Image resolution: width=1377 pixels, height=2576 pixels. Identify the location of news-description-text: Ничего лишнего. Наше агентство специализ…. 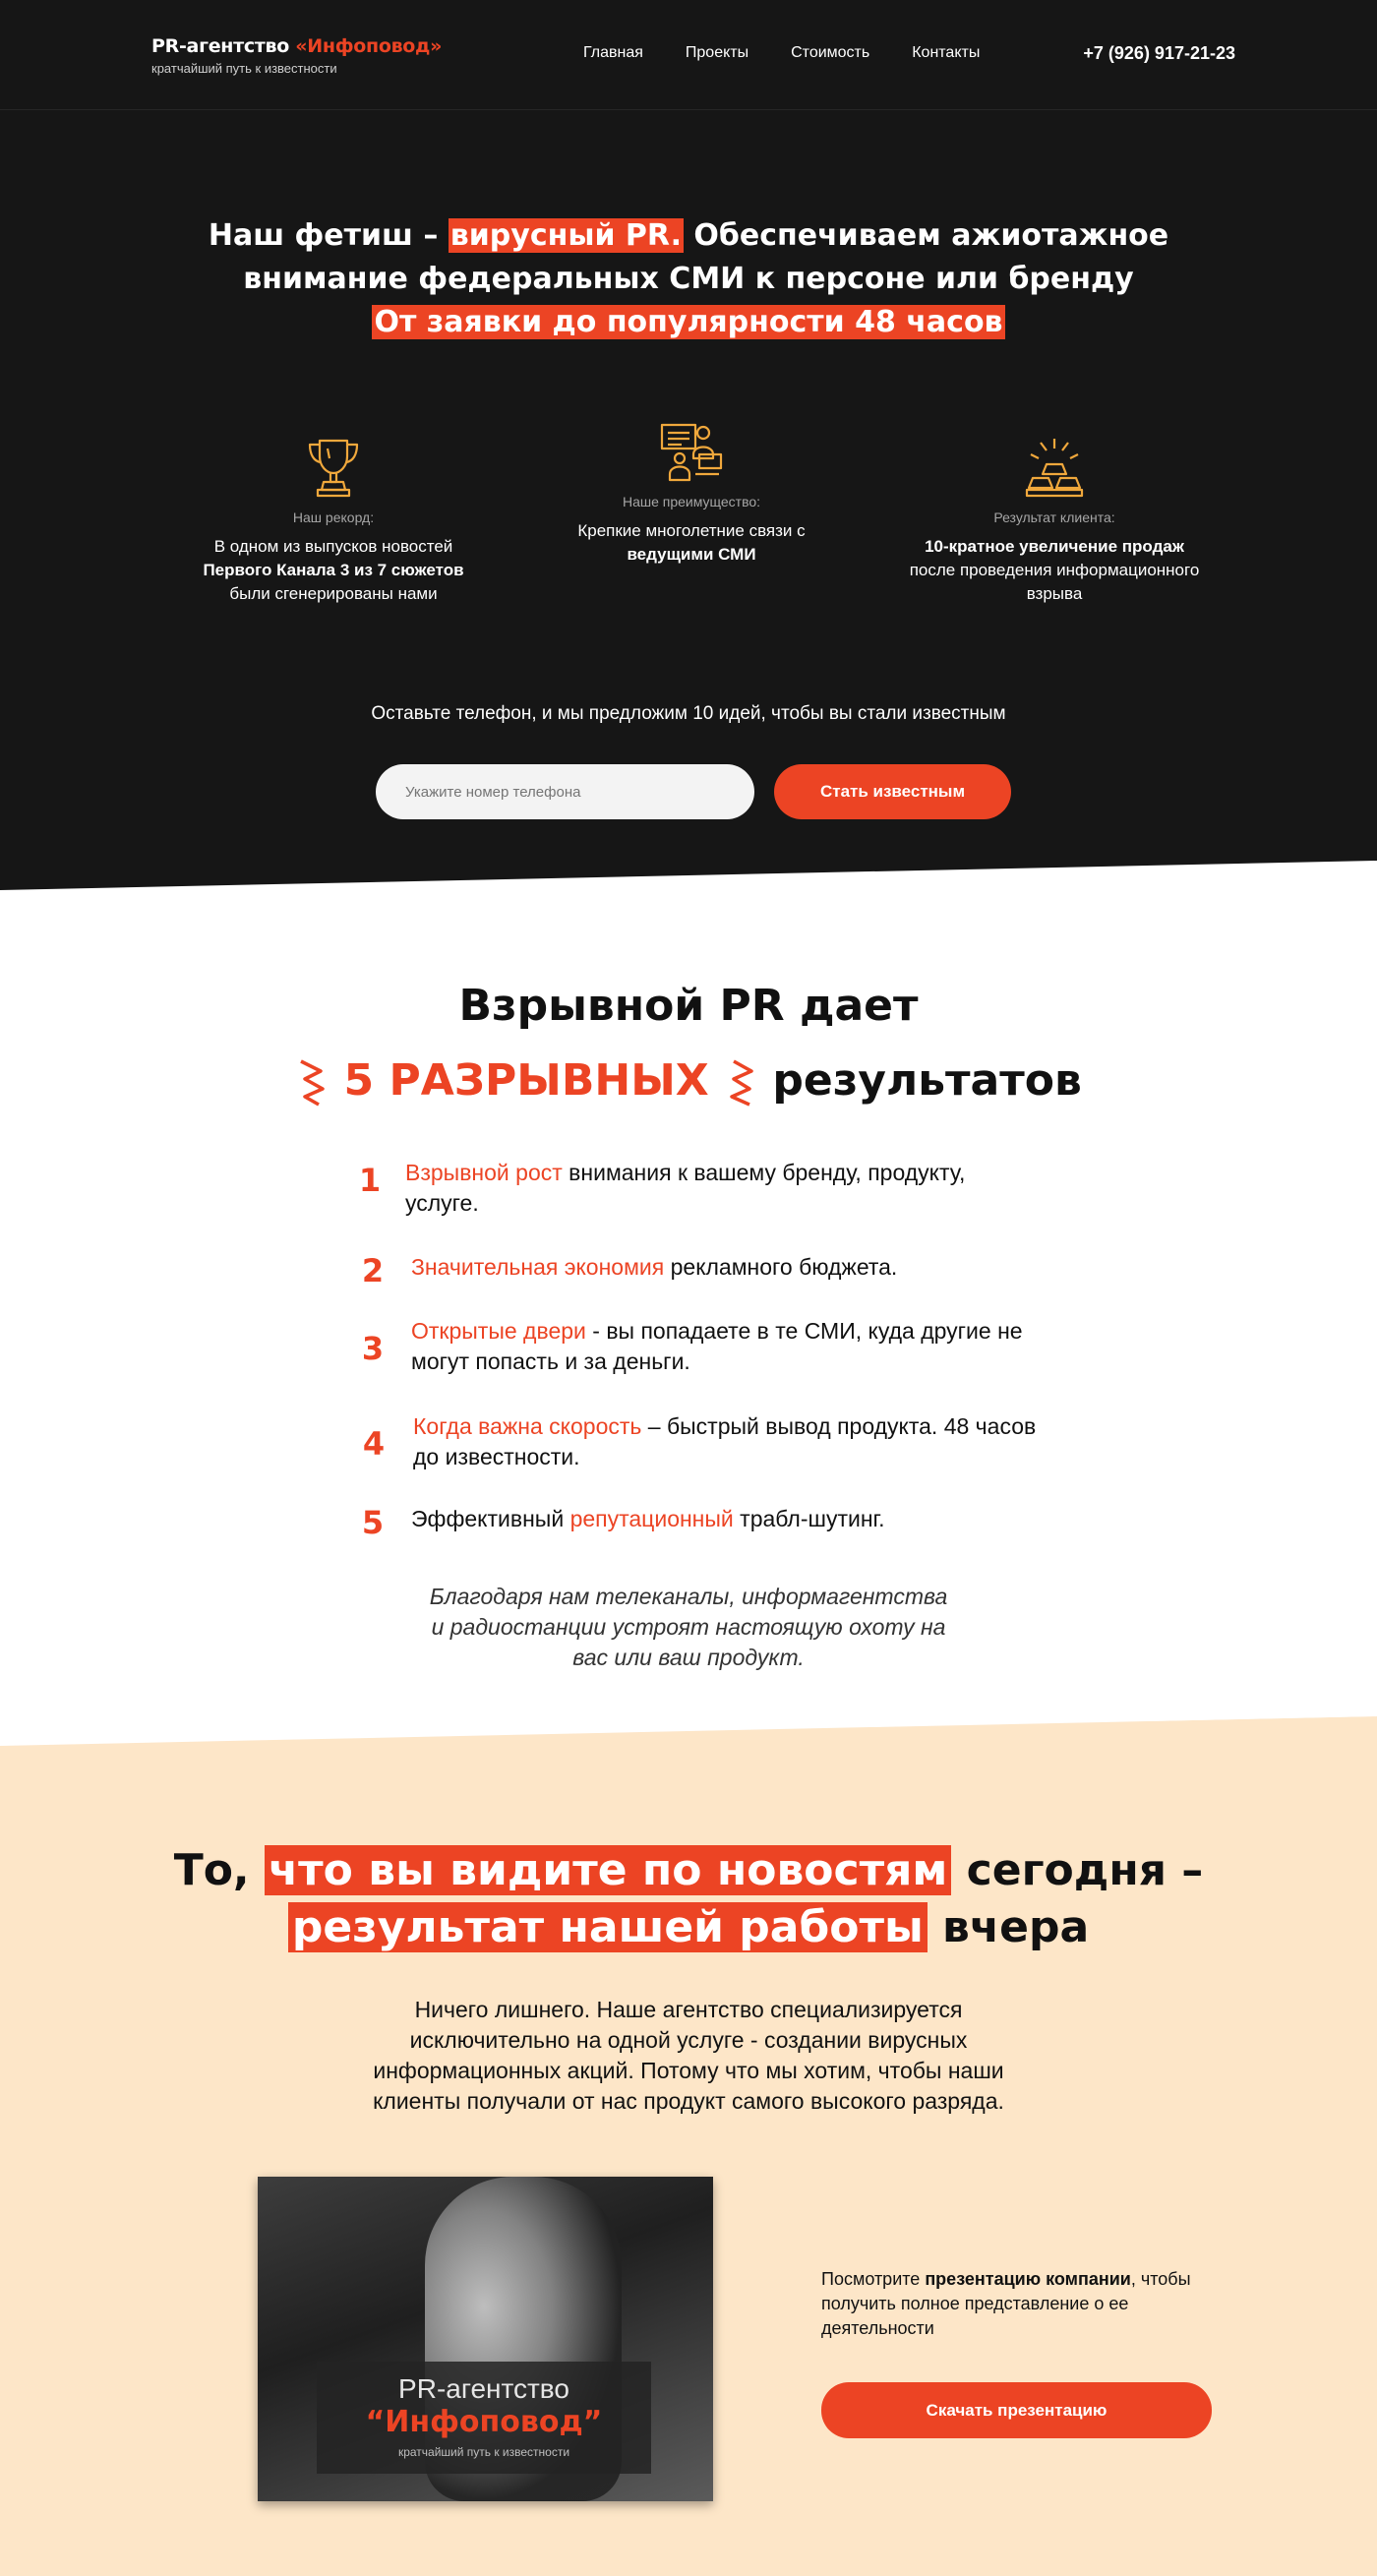
(688, 2055).